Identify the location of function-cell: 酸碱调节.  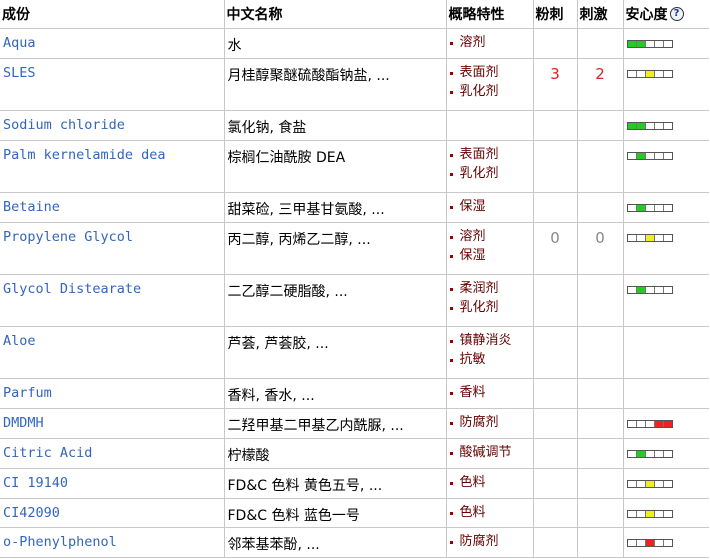
(490, 453).